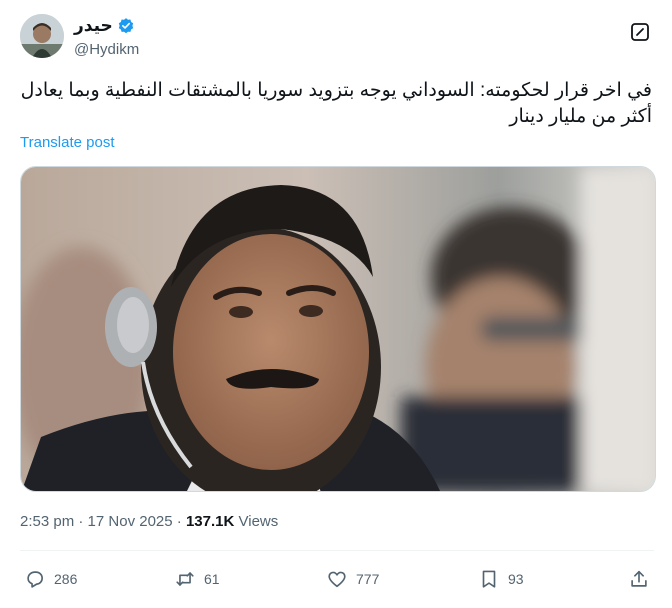 This screenshot has width=672, height=608. Describe the element at coordinates (47, 521) in the screenshot. I see `tweet-time: 2:53 pm` at that location.